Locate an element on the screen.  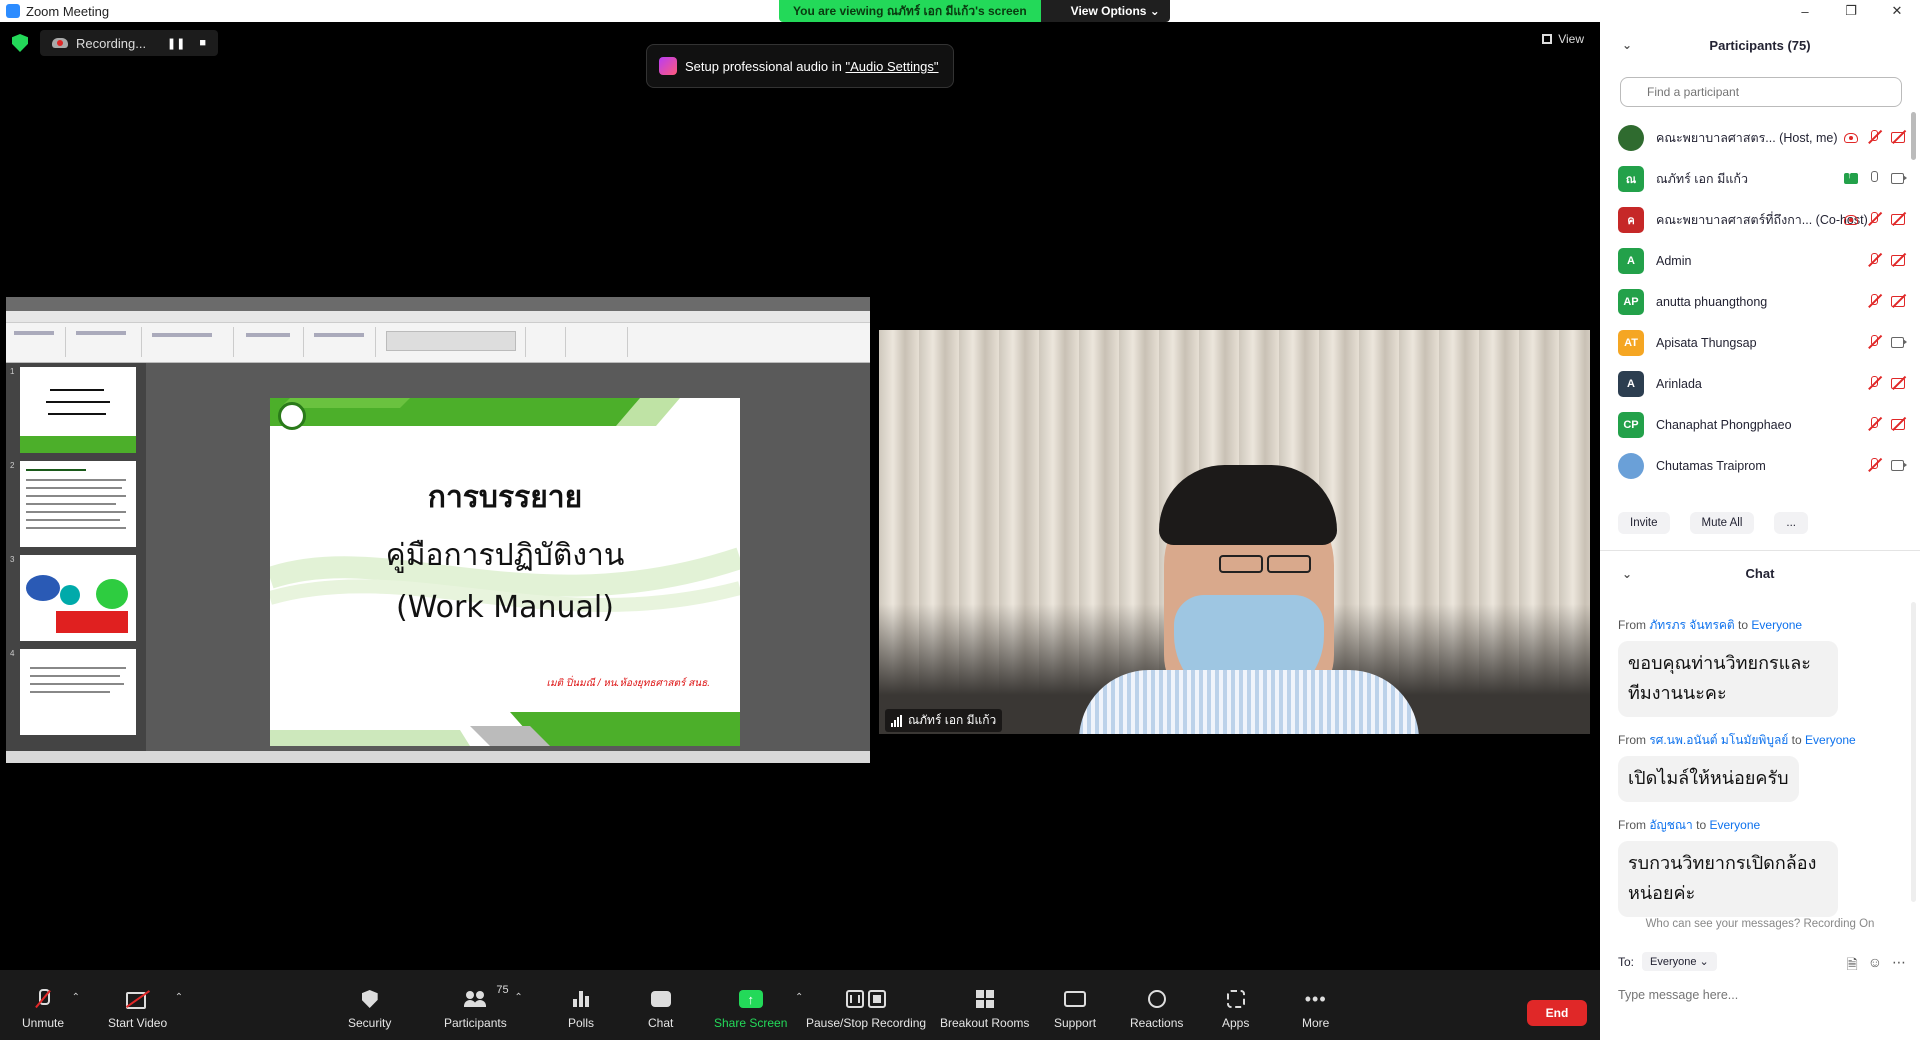
participant-row: AP anutta phuangthong is located at coordinates (1755, 301).